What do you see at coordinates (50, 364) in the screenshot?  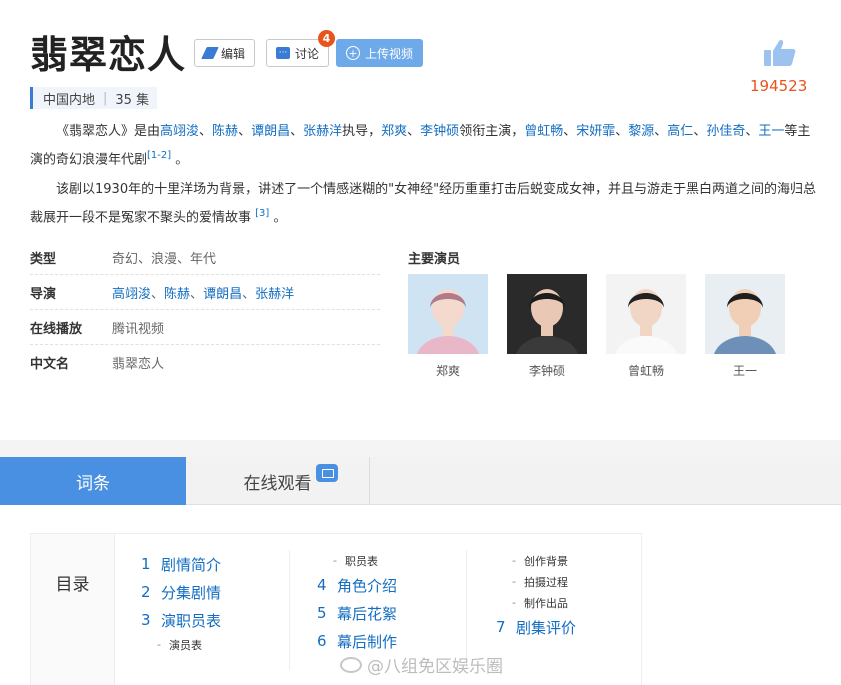 I see `info-key: 中文名` at bounding box center [50, 364].